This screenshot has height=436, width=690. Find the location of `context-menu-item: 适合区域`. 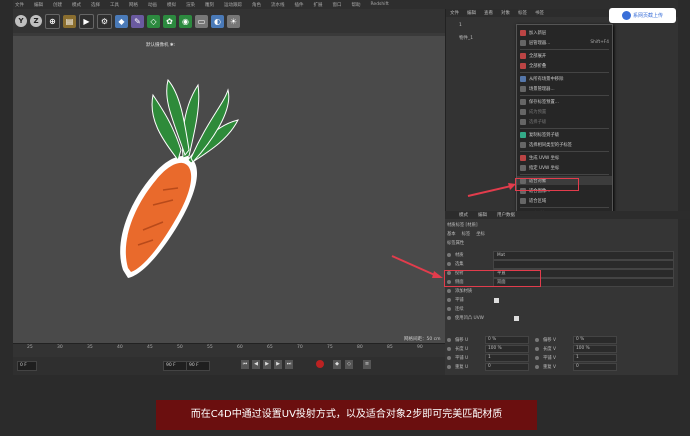

context-menu-item: 适合区域 is located at coordinates (564, 200).